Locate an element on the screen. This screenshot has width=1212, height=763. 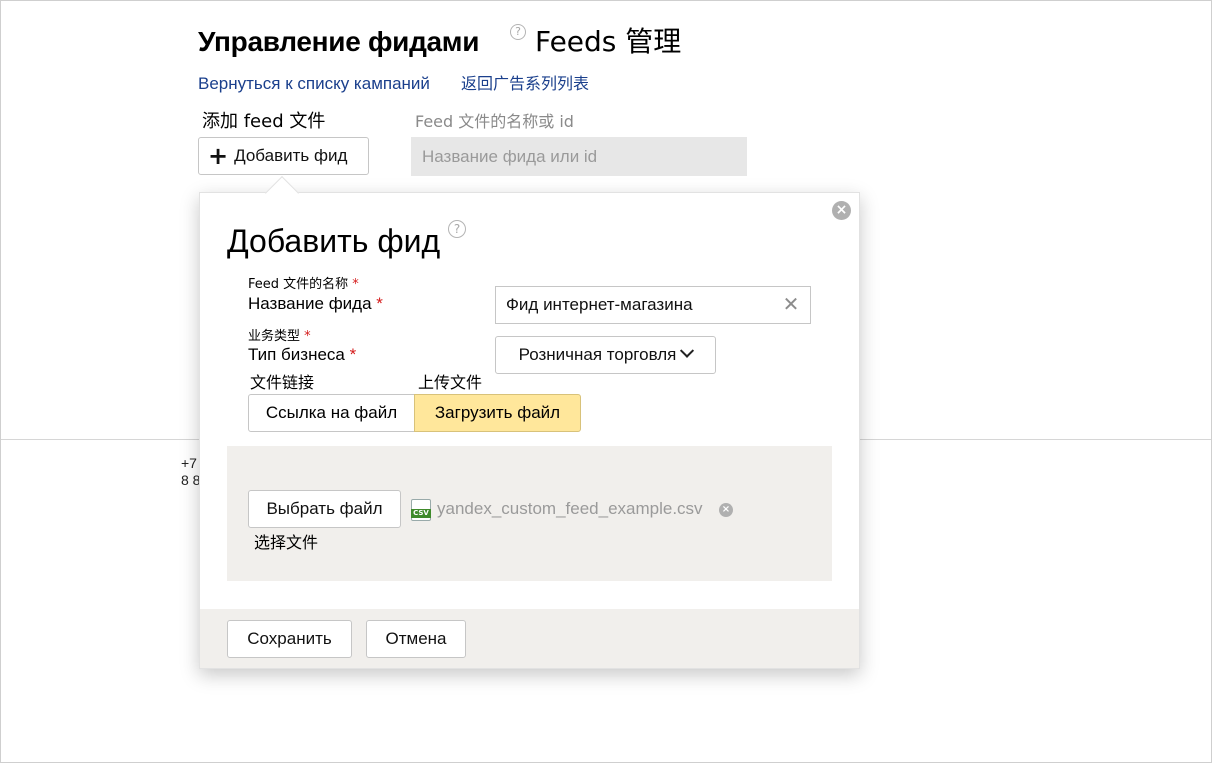
add-feed-button-label: Добавить фид is located at coordinates (291, 155).